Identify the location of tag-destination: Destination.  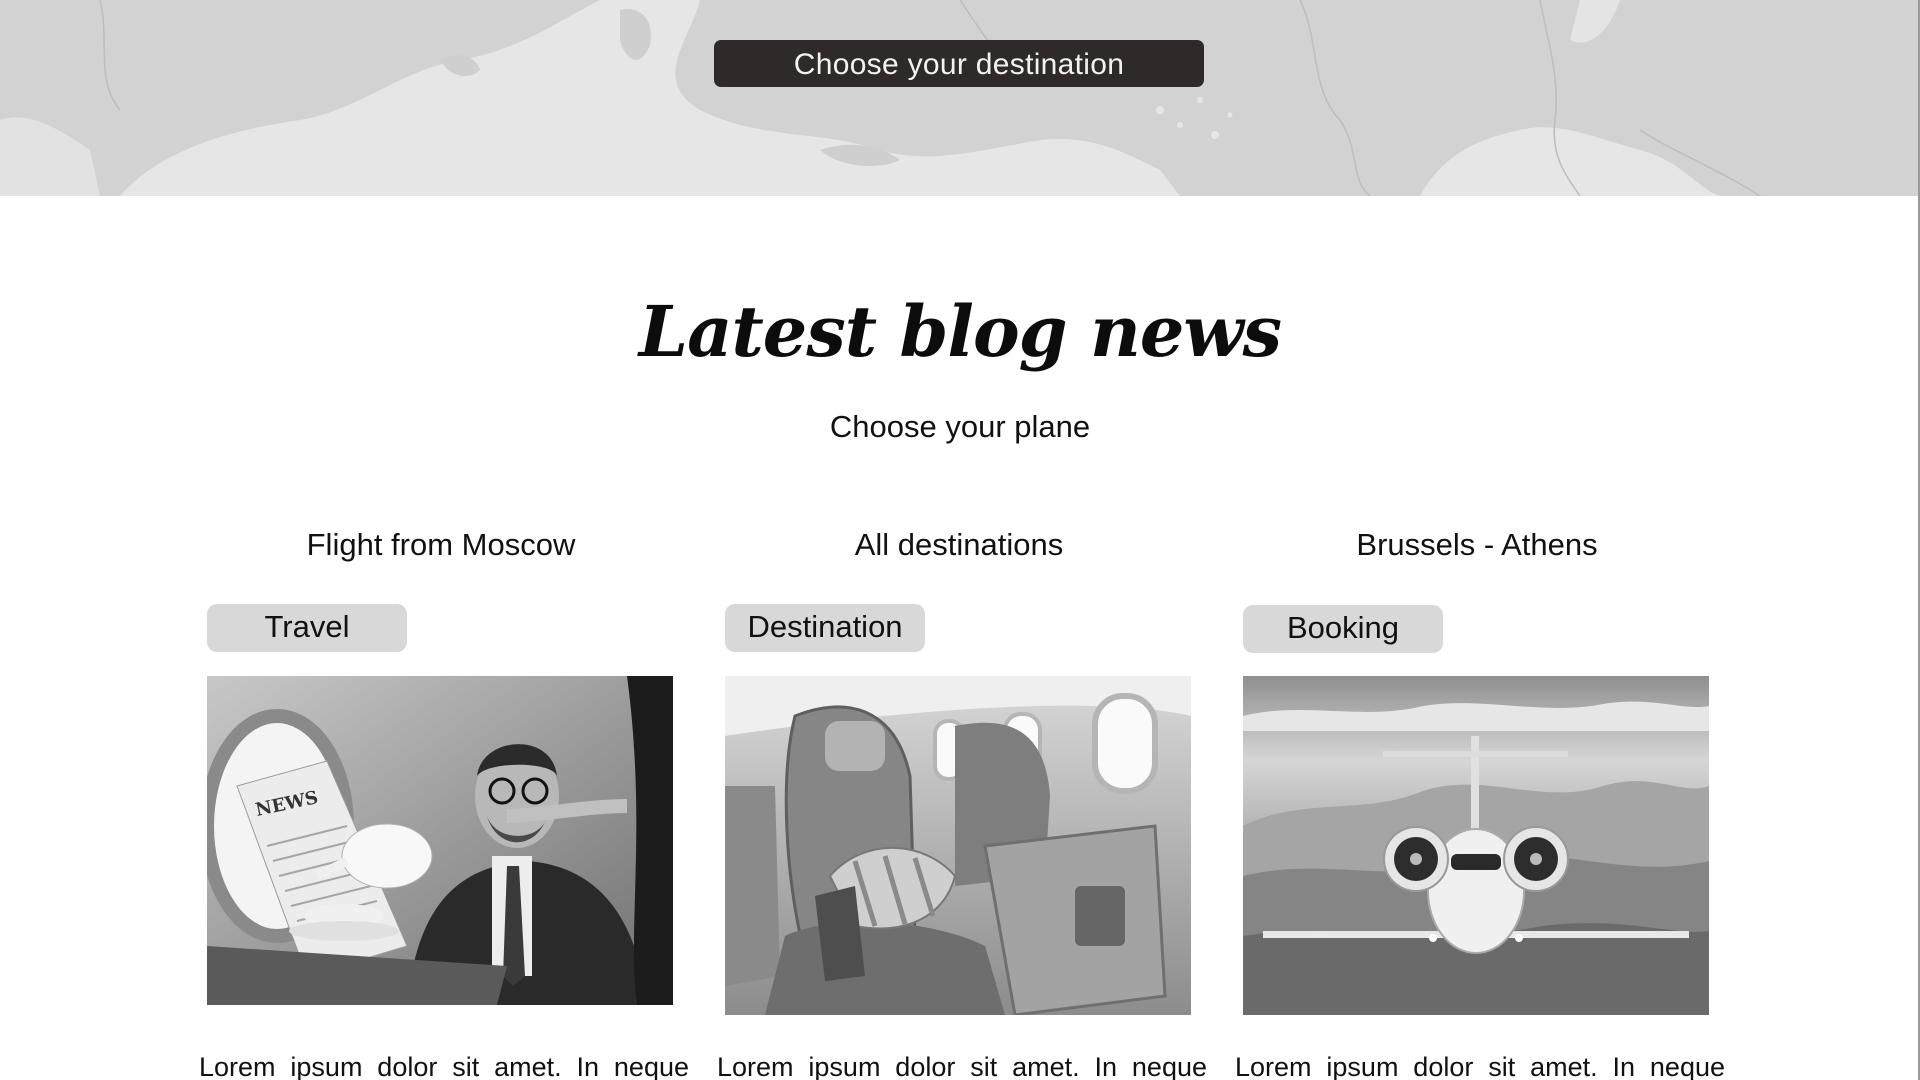
(825, 628).